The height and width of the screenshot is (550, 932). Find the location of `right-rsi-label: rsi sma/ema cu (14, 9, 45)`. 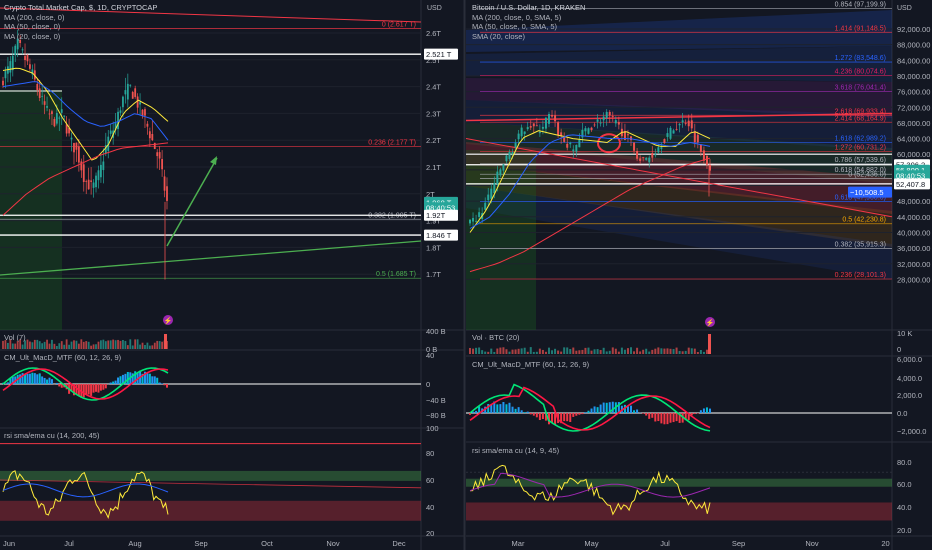

right-rsi-label: rsi sma/ema cu (14, 9, 45) is located at coordinates (516, 450).